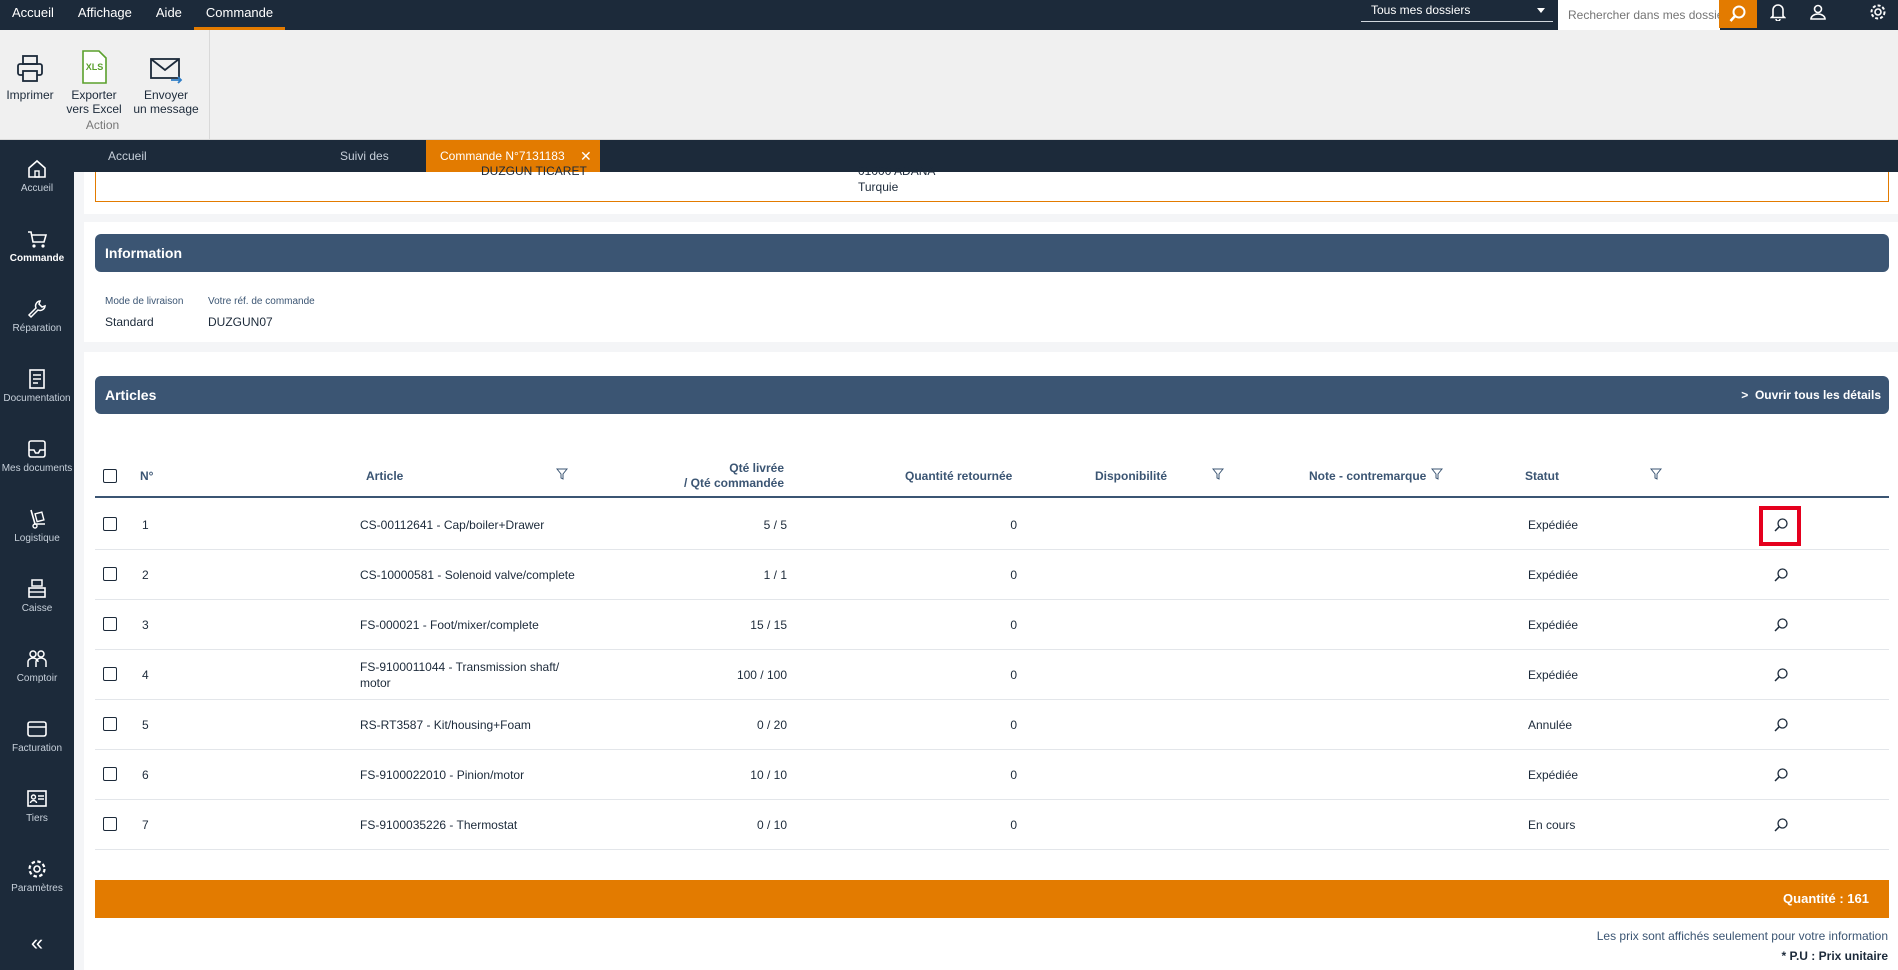  What do you see at coordinates (169, 15) in the screenshot?
I see `menu-aide: Aide` at bounding box center [169, 15].